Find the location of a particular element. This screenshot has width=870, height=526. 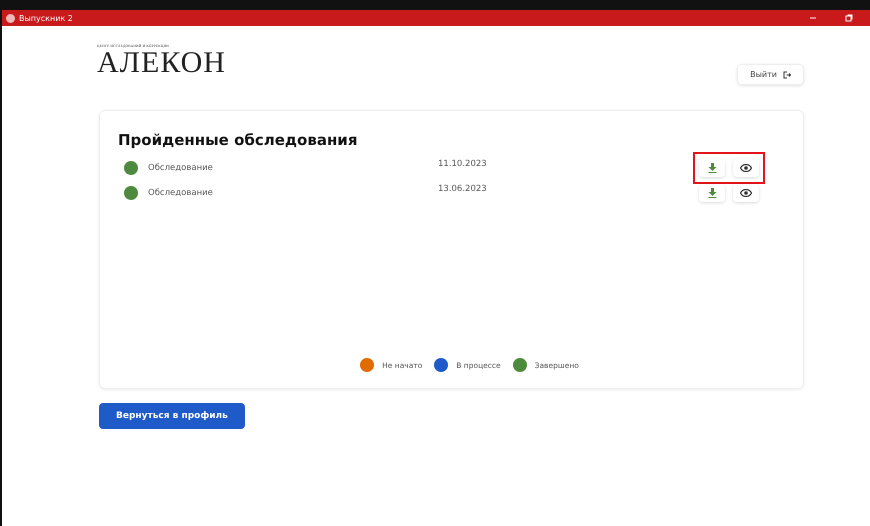

card-title: Пройденные обследования is located at coordinates (238, 140).